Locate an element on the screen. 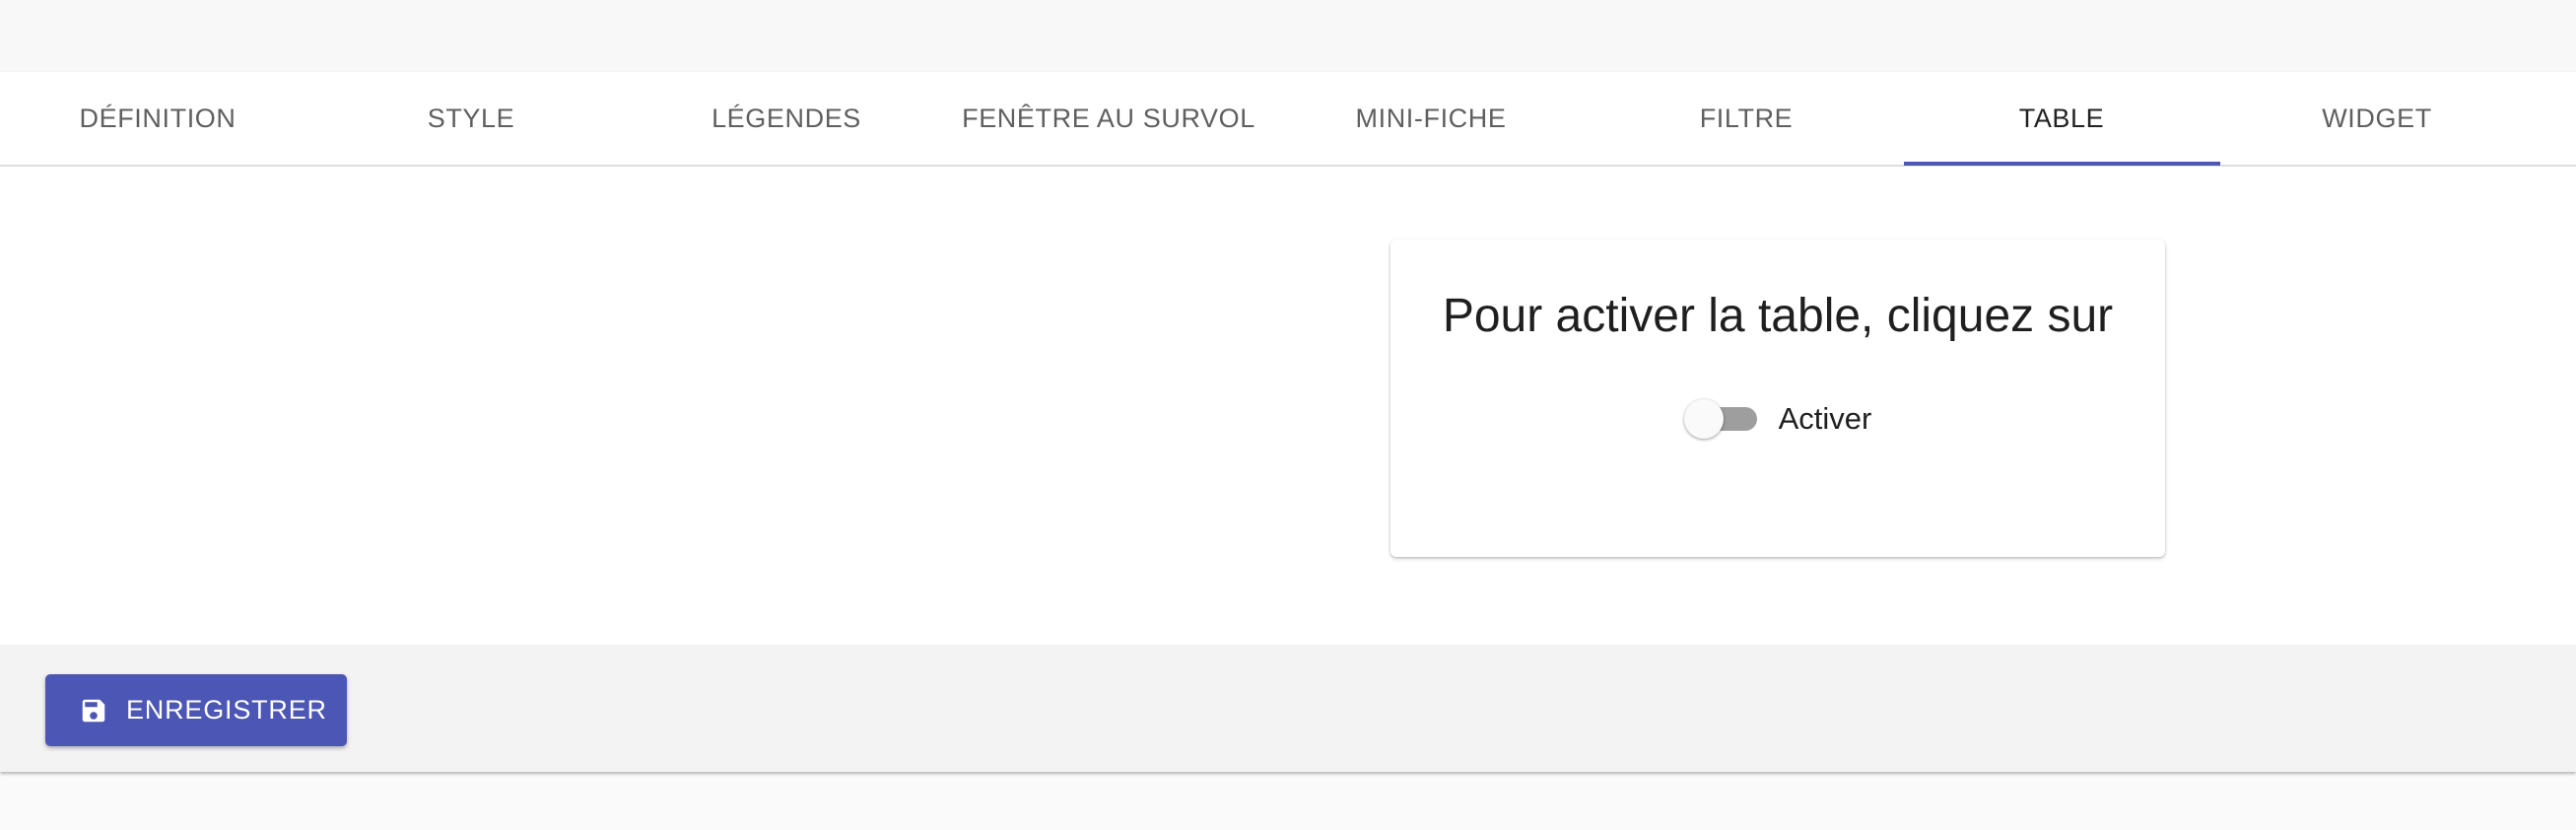 This screenshot has height=830, width=2576. card-title: Pour activer la table, cliquez sur is located at coordinates (1778, 316).